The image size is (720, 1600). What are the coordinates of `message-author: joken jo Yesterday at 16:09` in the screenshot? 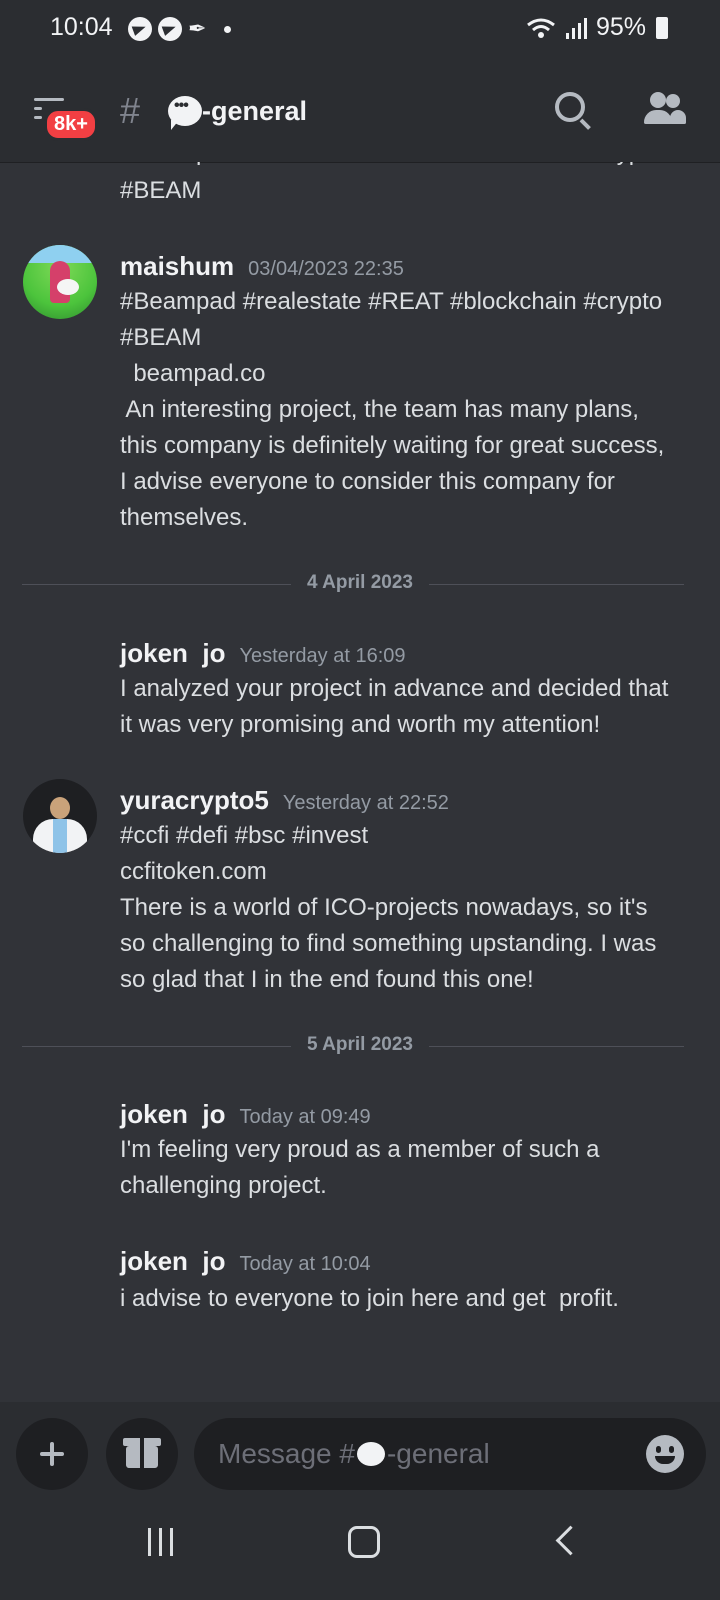 It's located at (263, 653).